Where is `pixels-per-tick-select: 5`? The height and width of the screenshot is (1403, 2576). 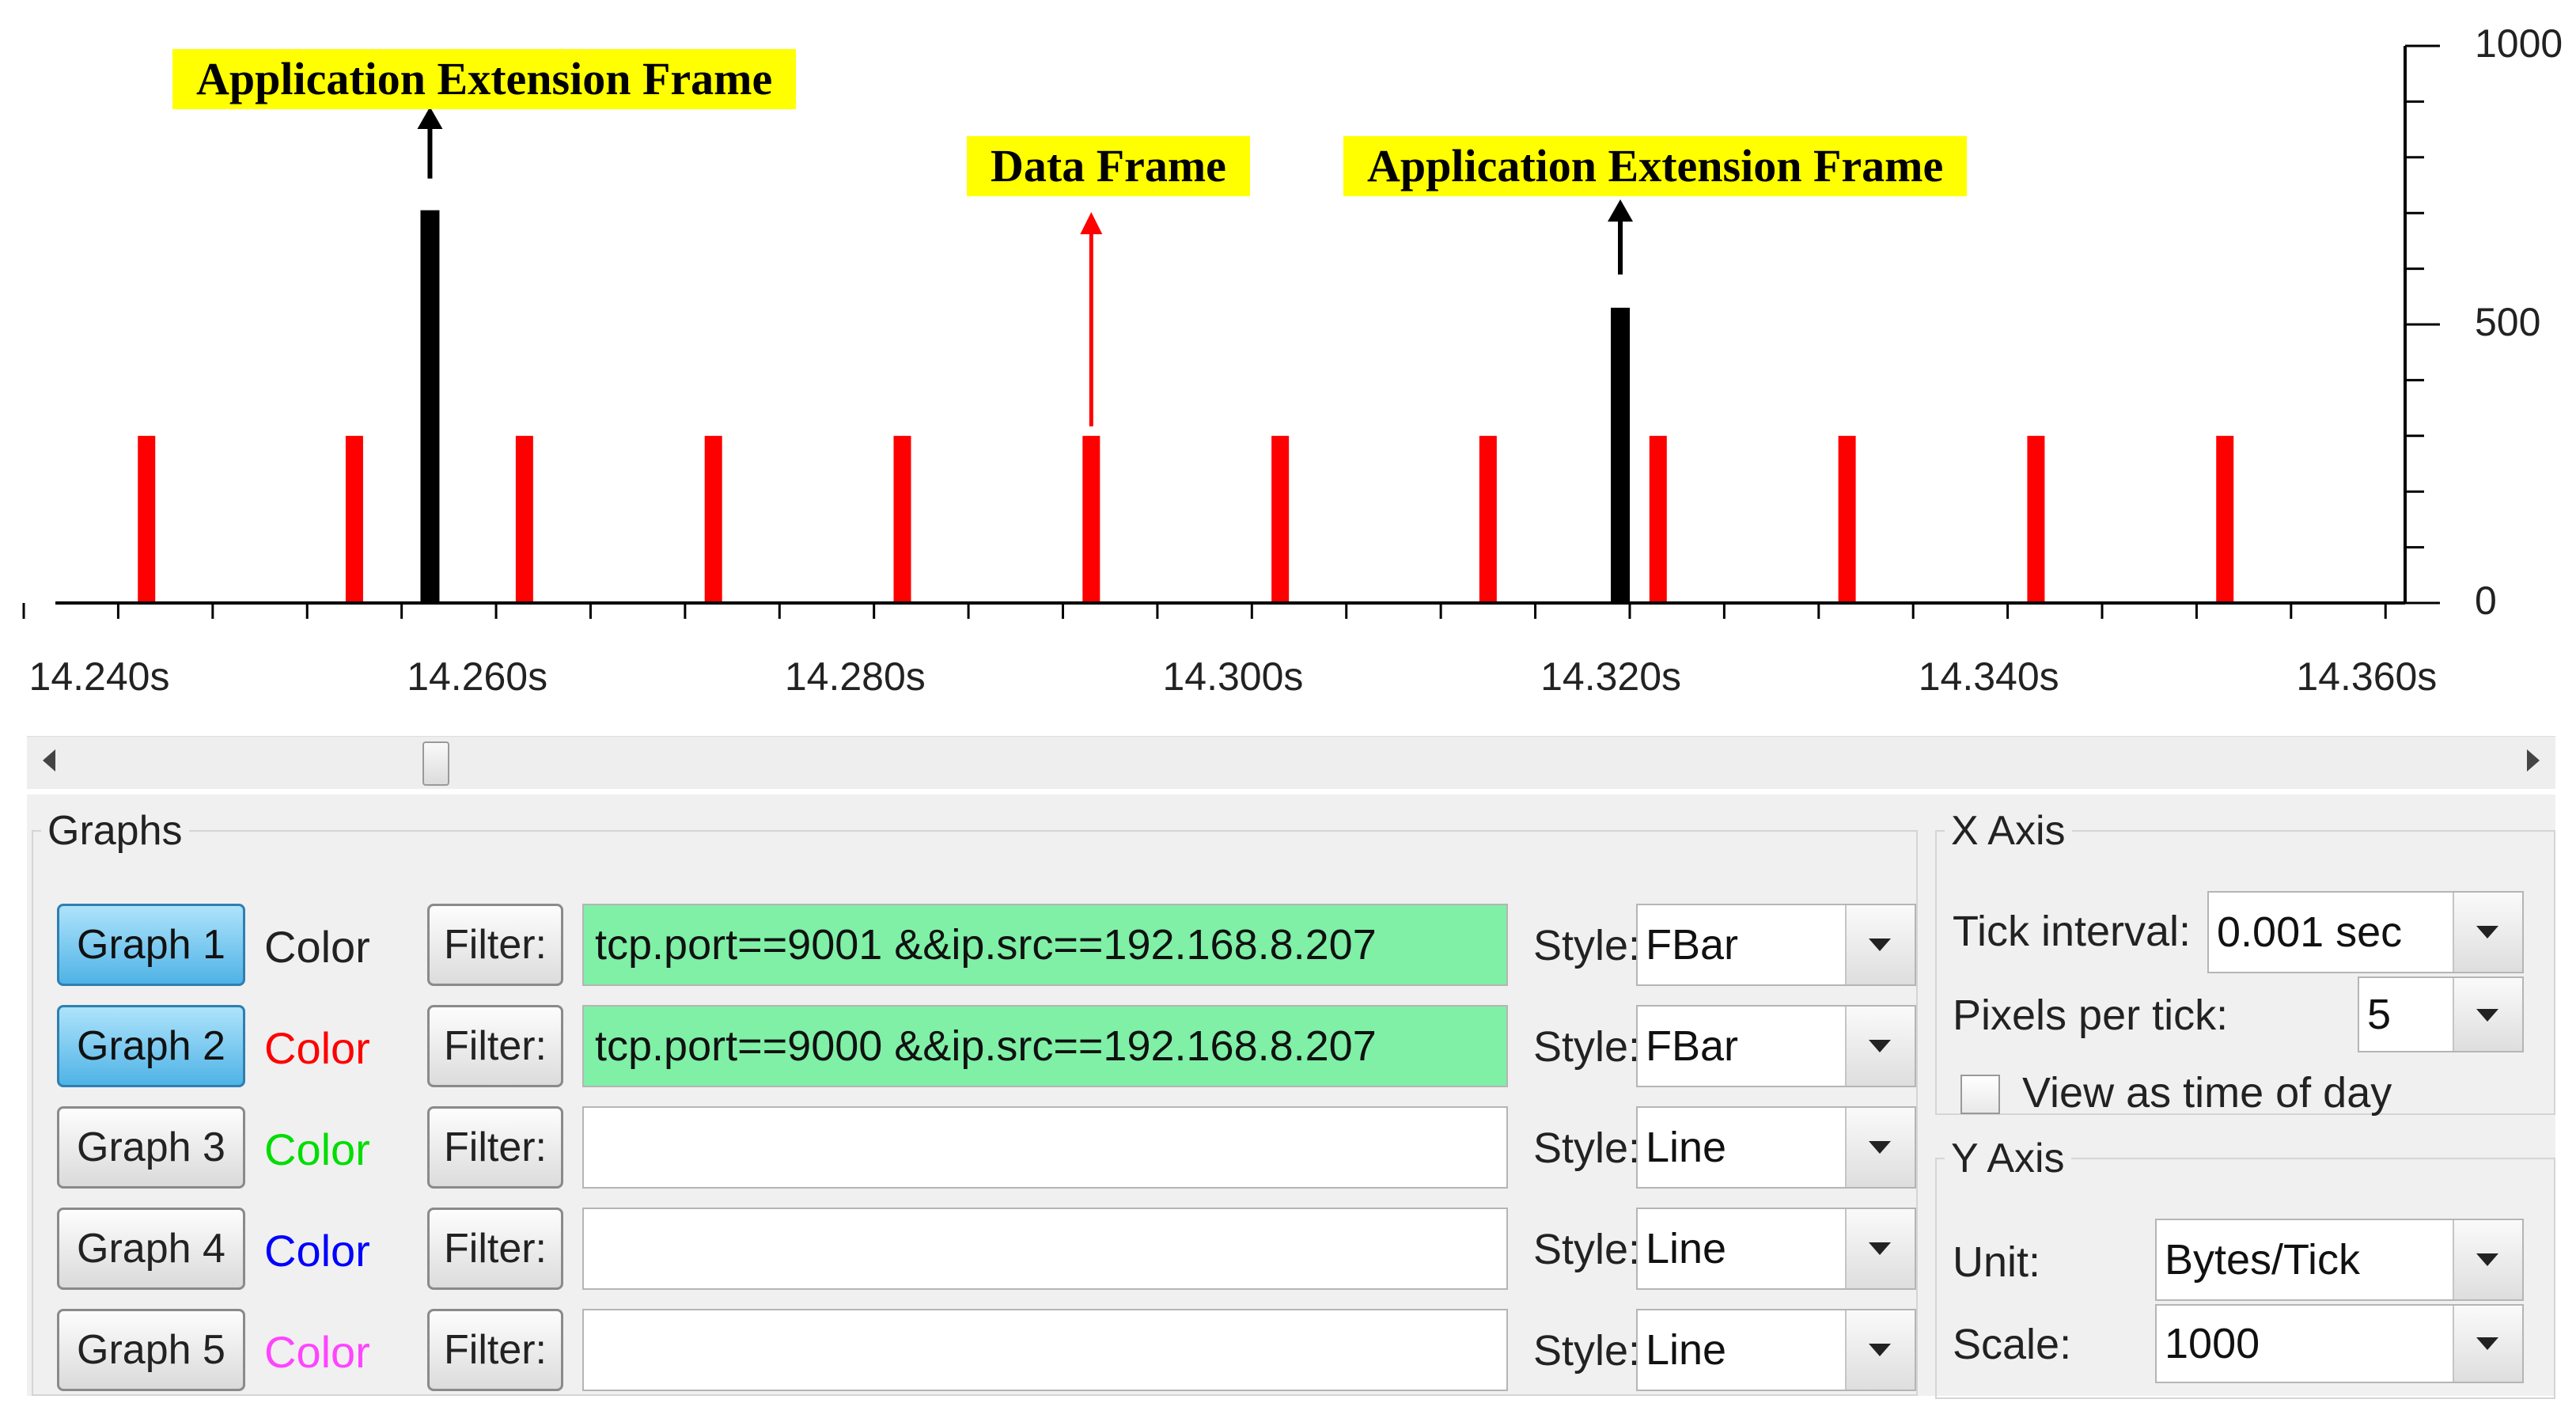
pixels-per-tick-select: 5 is located at coordinates (2441, 1014).